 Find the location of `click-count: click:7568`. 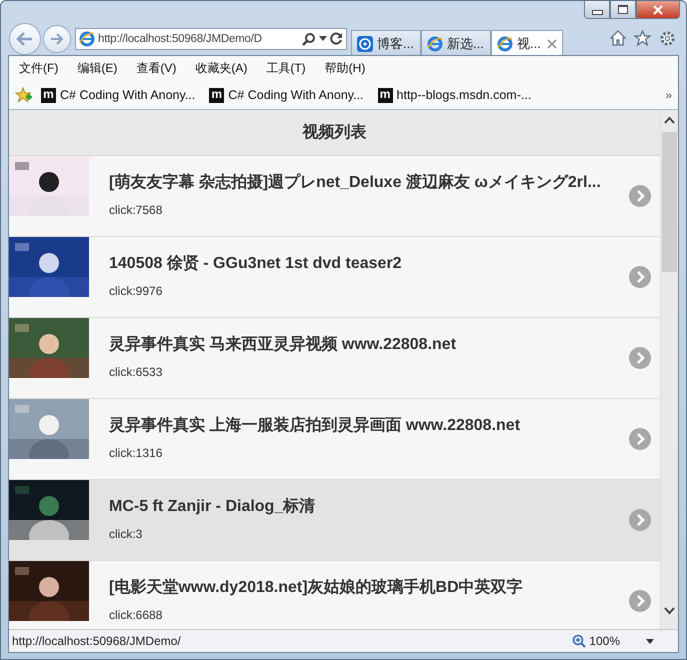

click-count: click:7568 is located at coordinates (136, 210).